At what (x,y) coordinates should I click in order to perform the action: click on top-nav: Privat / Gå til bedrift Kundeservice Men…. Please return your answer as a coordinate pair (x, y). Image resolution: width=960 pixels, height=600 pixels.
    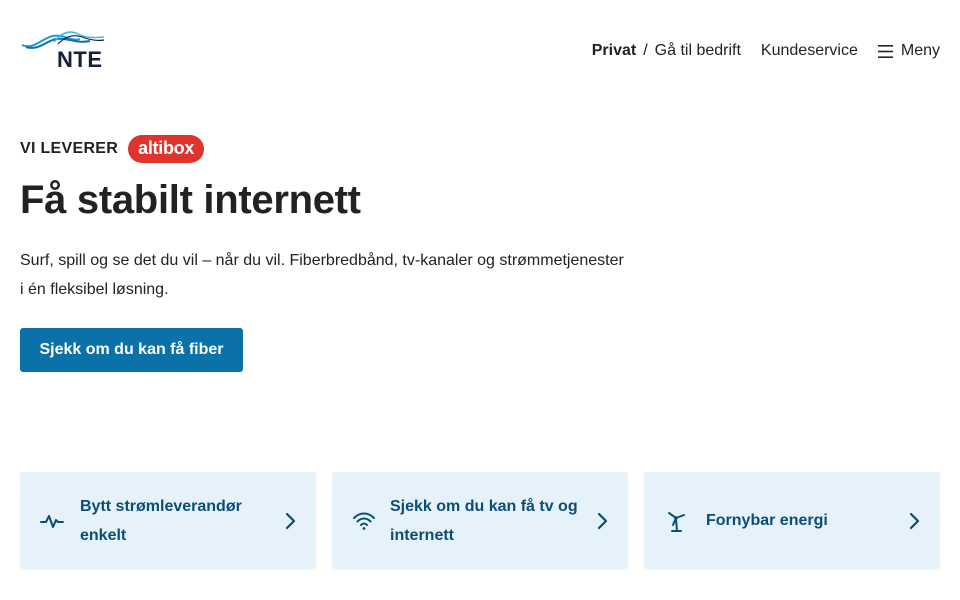
    Looking at the image, I should click on (766, 51).